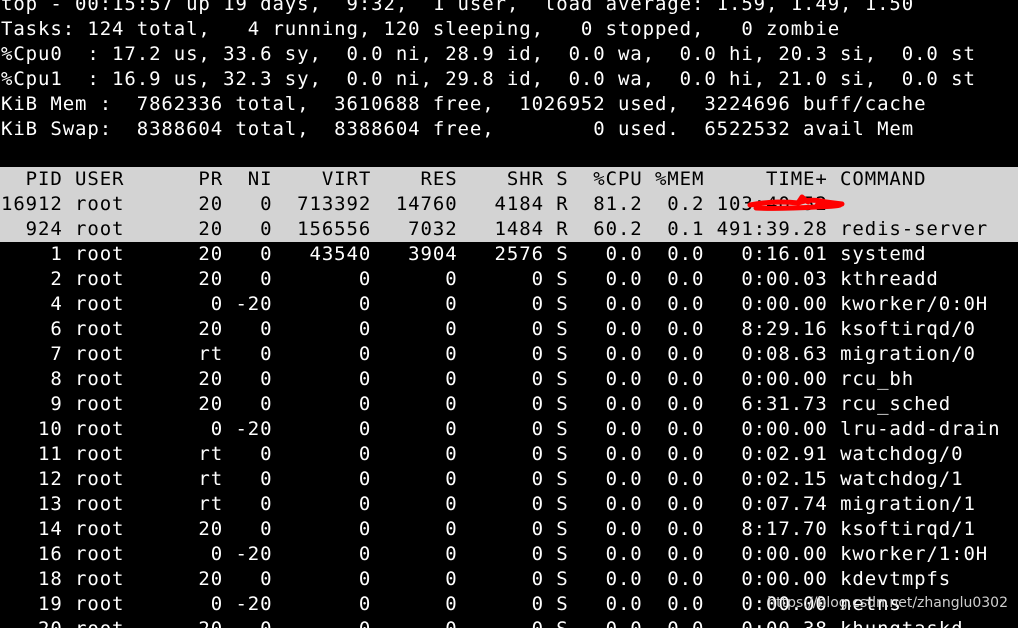 The height and width of the screenshot is (628, 1018). I want to click on process-command: kworker/0:0H, so click(914, 304).